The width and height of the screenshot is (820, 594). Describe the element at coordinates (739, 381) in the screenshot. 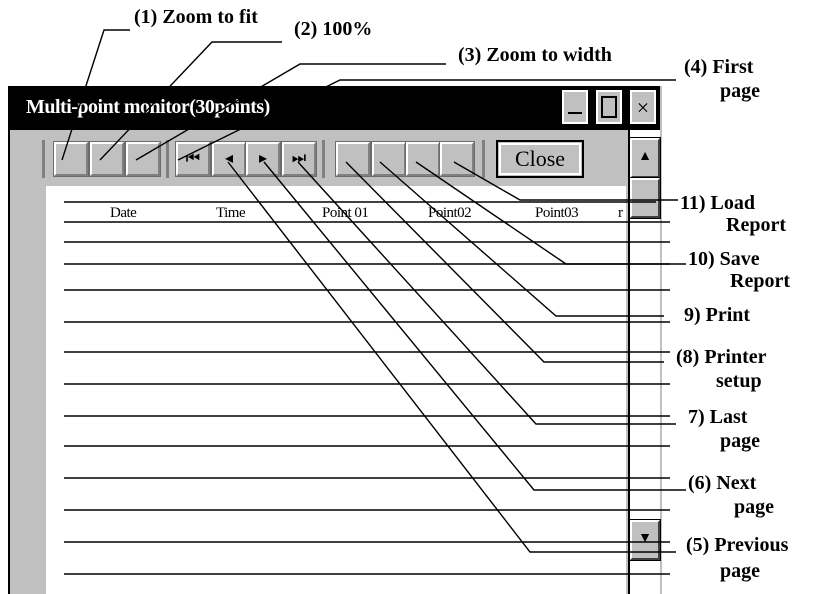

I see `callout-printer-setup-line2: setup` at that location.